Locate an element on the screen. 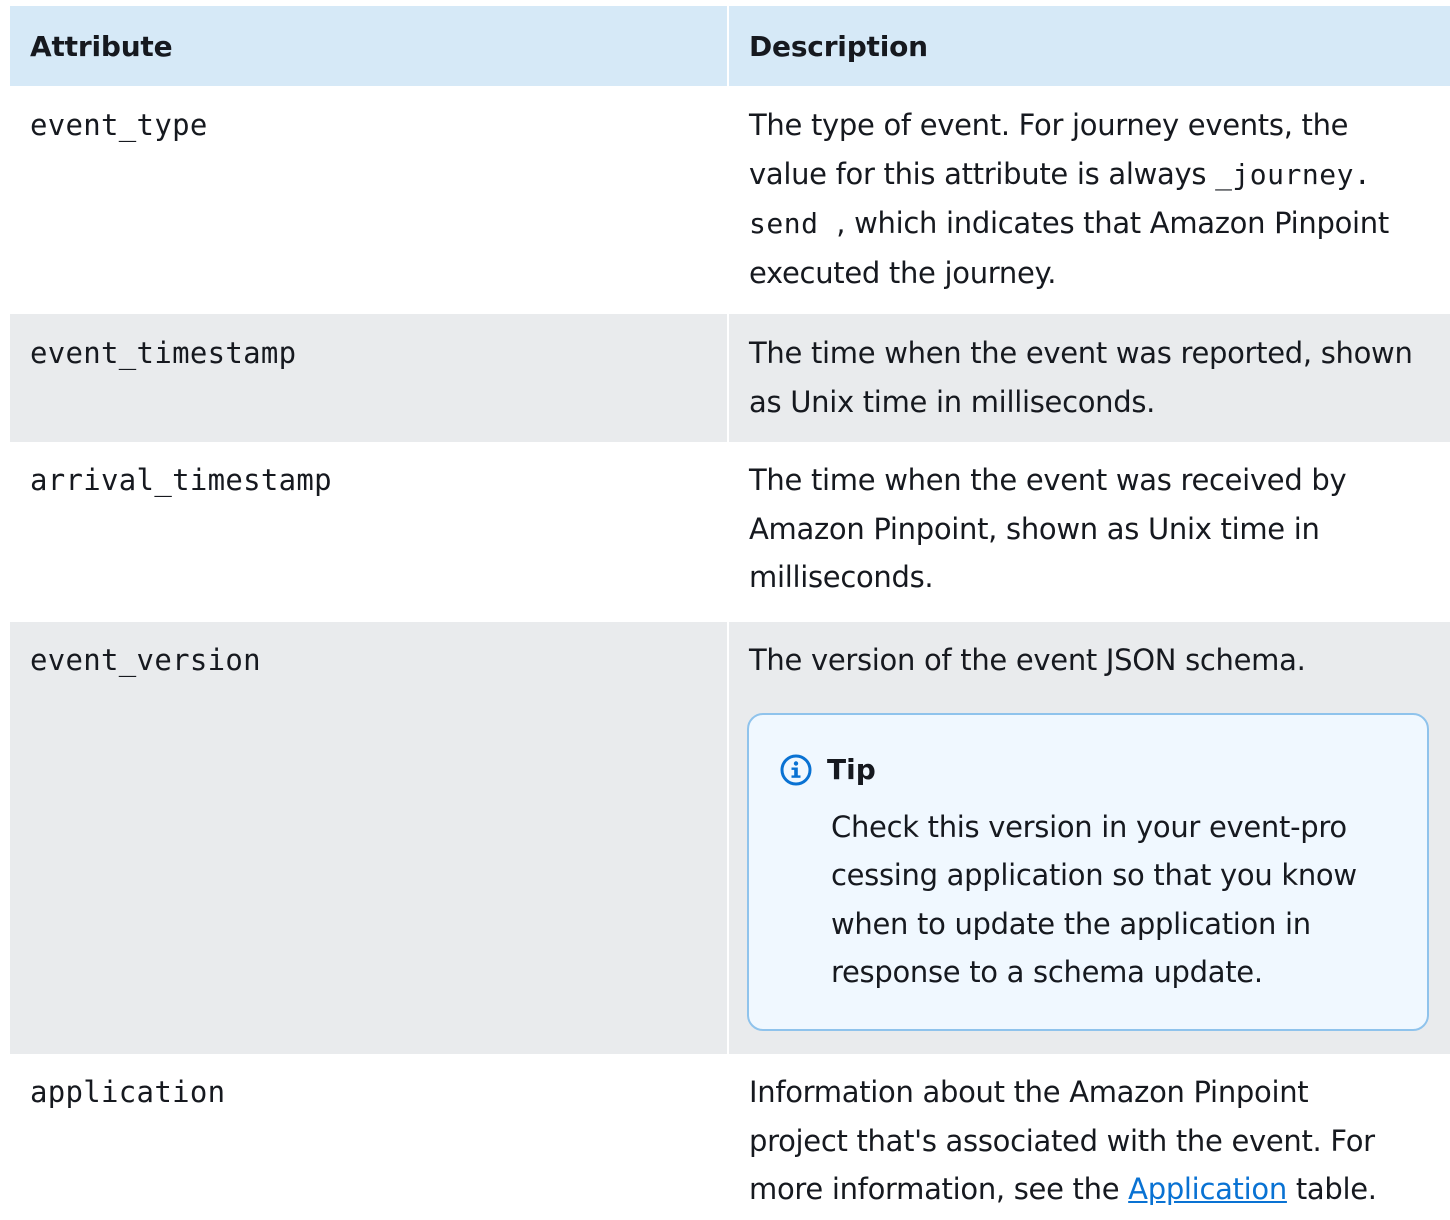 Image resolution: width=1450 pixels, height=1220 pixels. tip-header: Tip is located at coordinates (1088, 770).